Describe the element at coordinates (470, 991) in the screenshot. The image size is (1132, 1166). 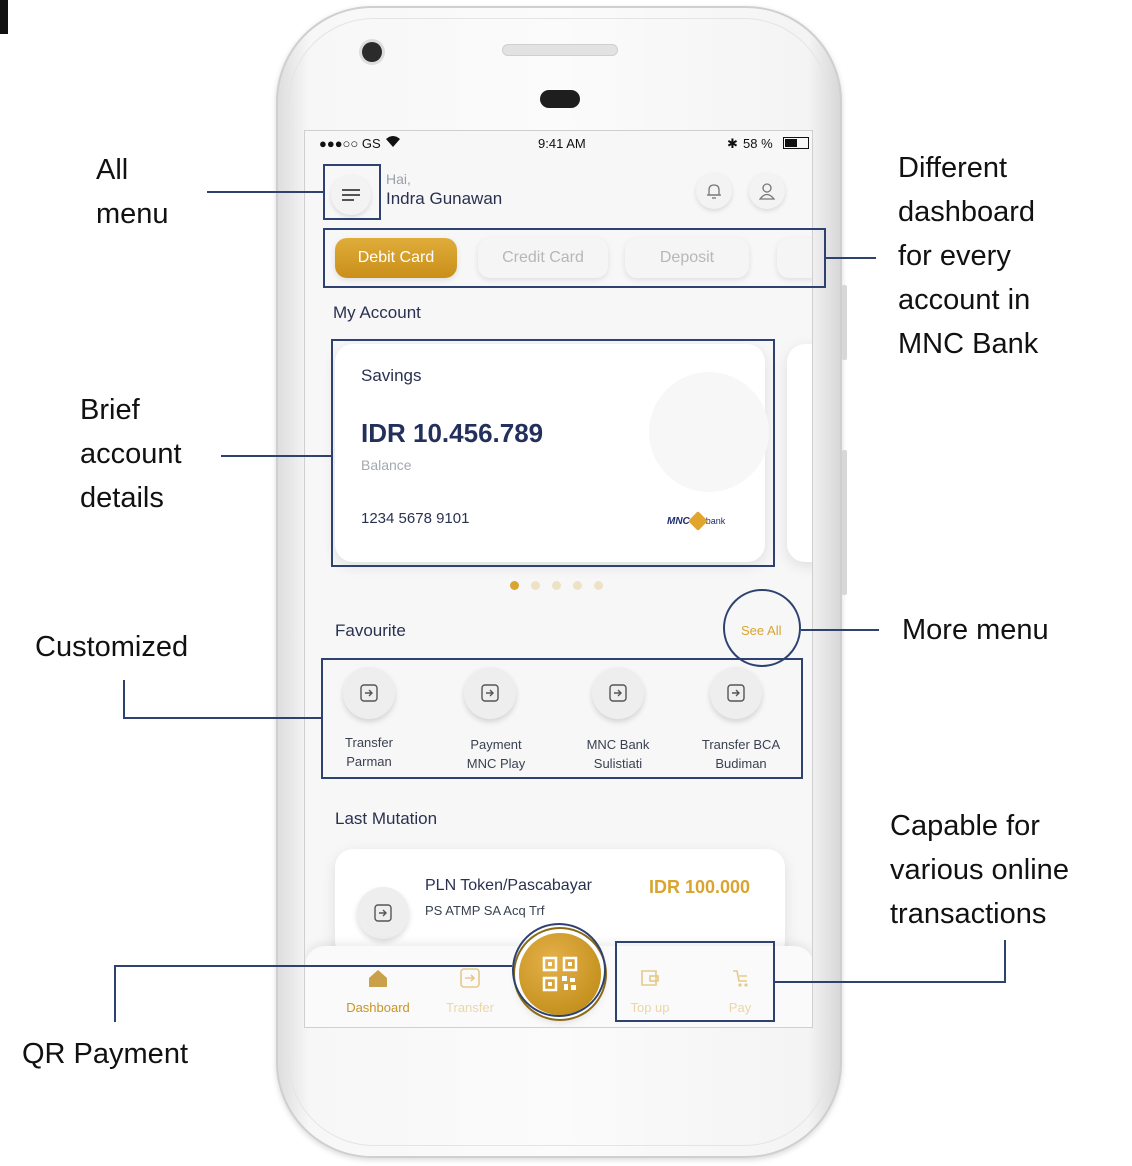
I see `nav-transfer: Transfer` at that location.